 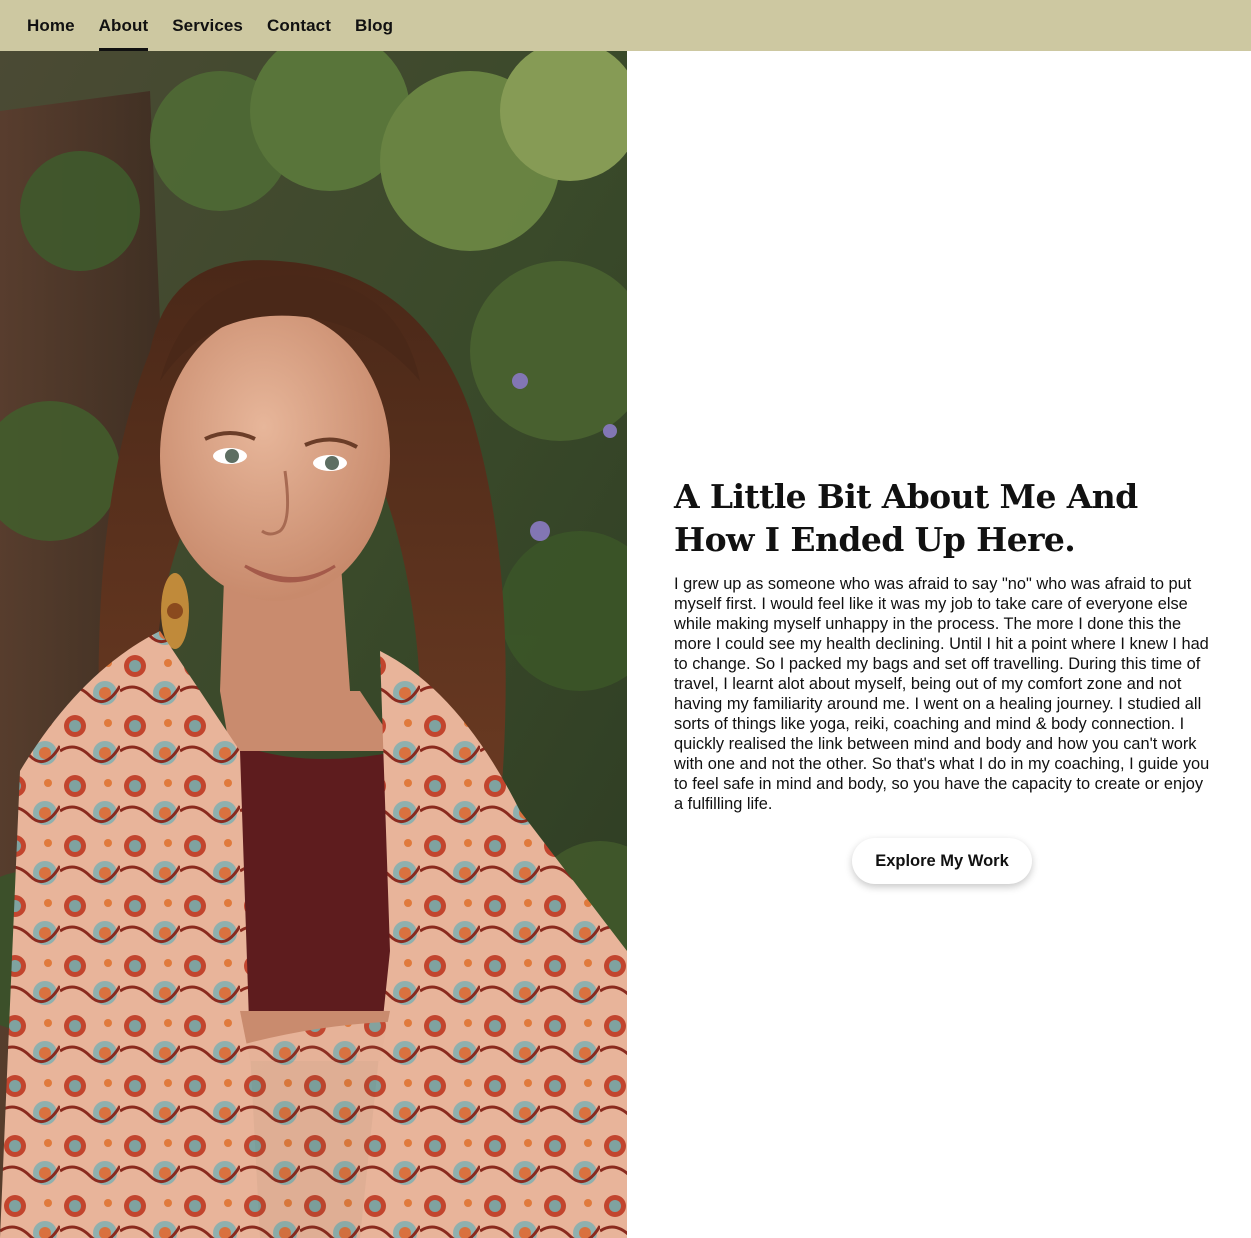 I want to click on nav-item-blog: Blog, so click(x=374, y=25).